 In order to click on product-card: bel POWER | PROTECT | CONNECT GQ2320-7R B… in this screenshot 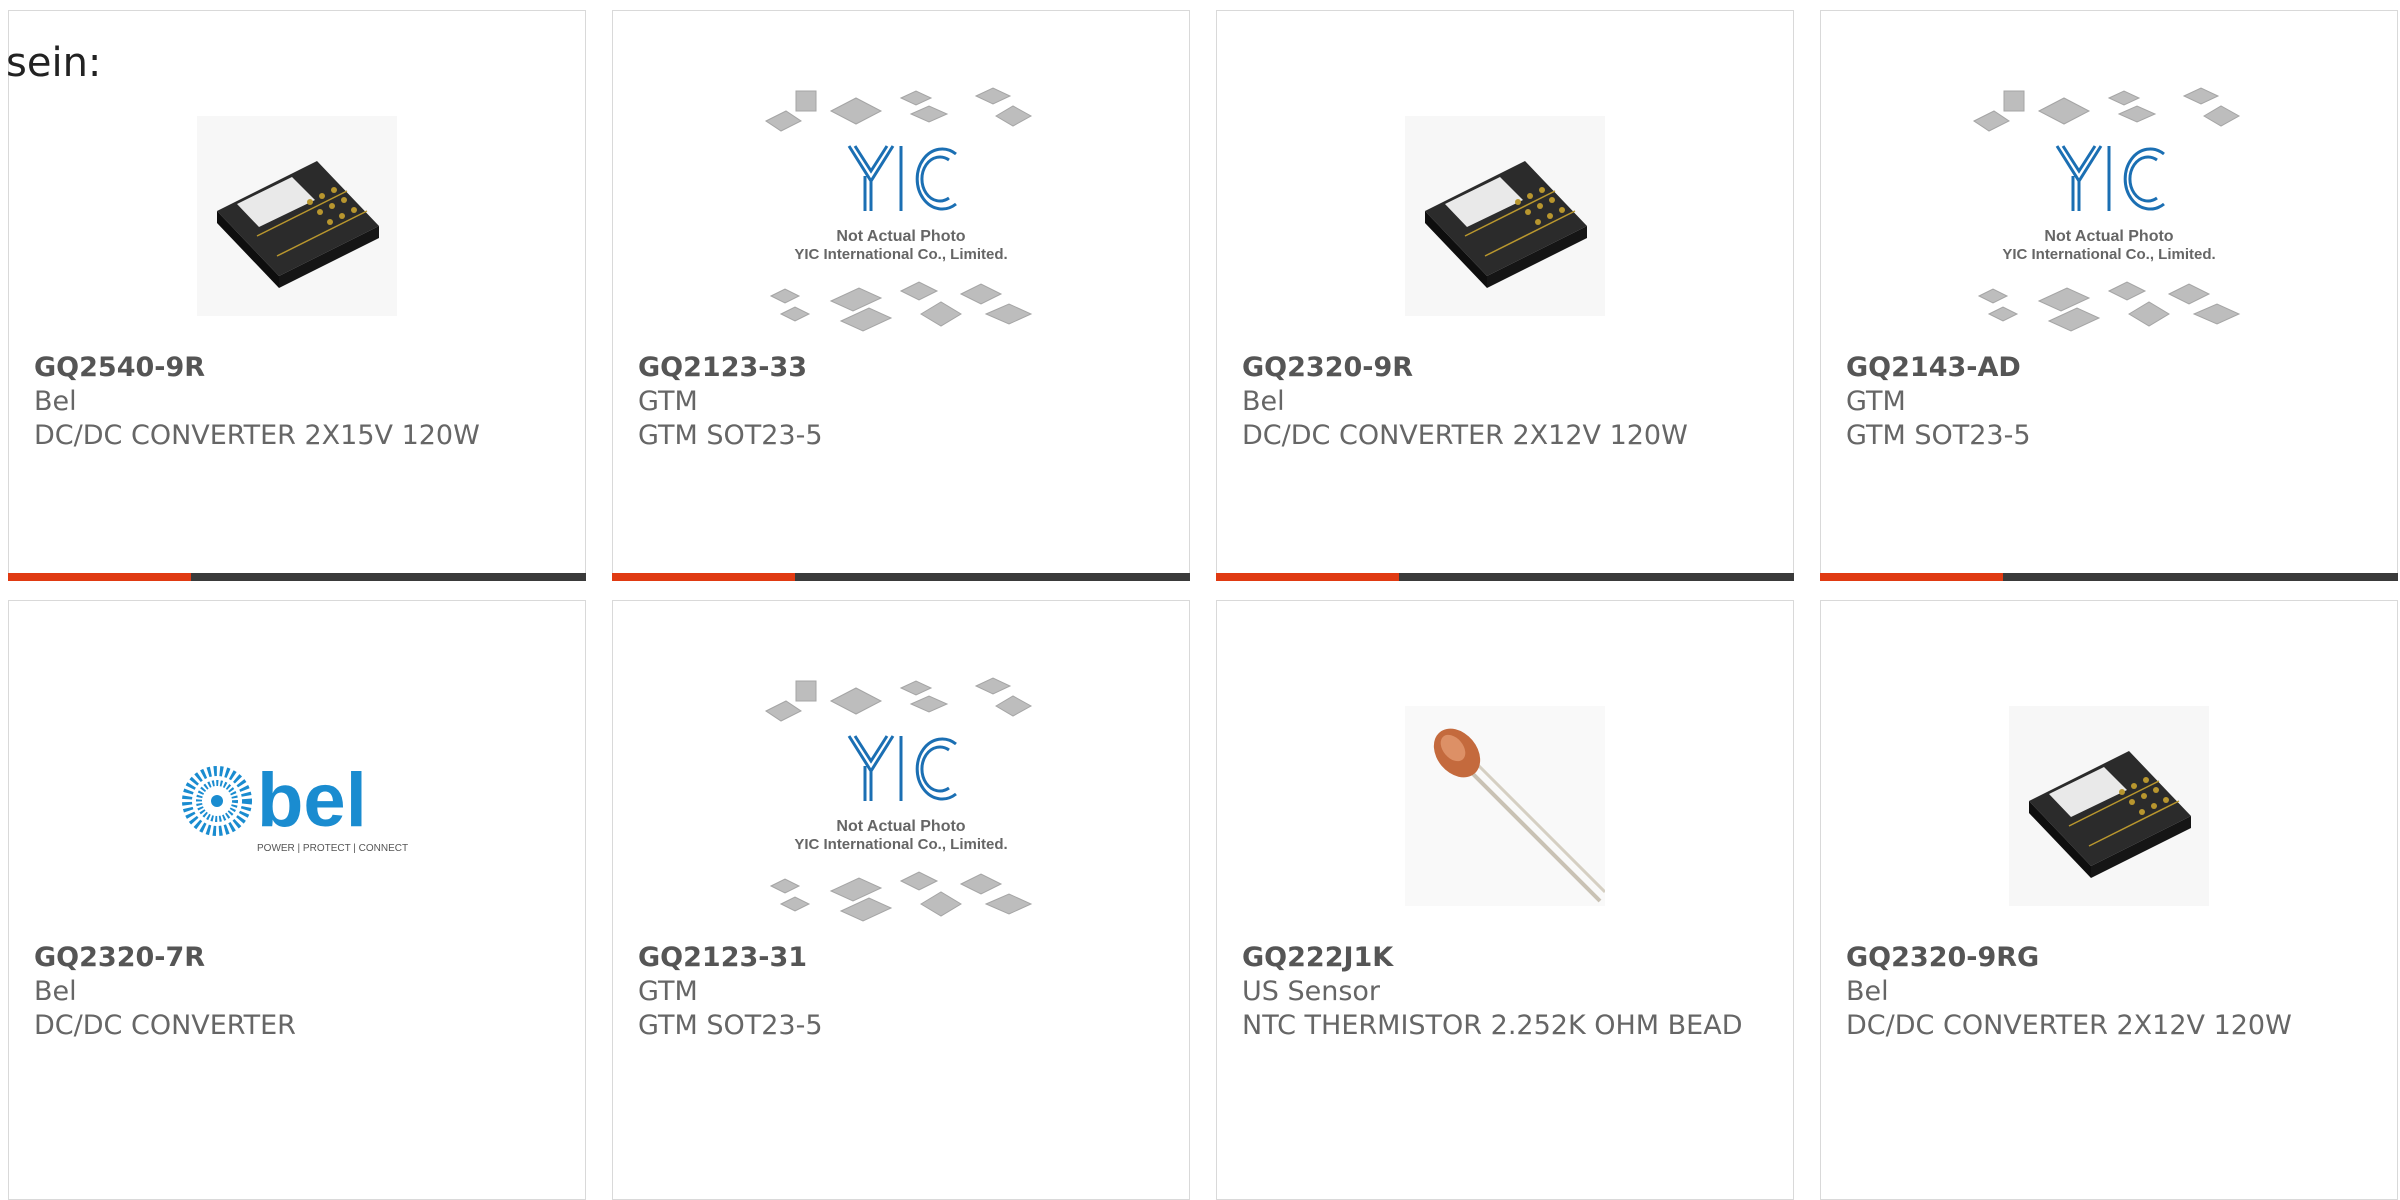, I will do `click(297, 900)`.